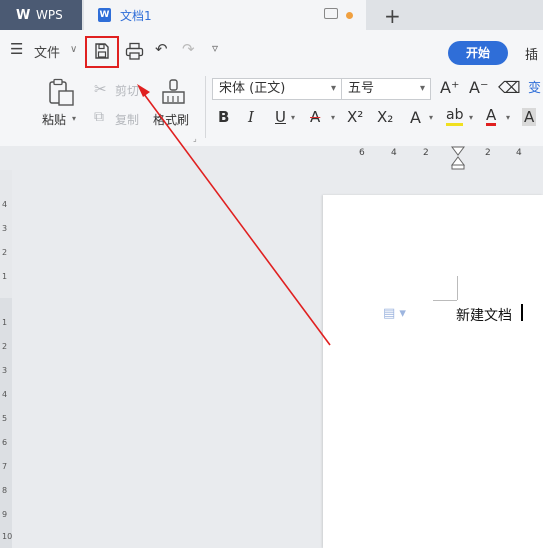 Image resolution: width=543 pixels, height=548 pixels. Describe the element at coordinates (134, 51) in the screenshot. I see `print-icon` at that location.